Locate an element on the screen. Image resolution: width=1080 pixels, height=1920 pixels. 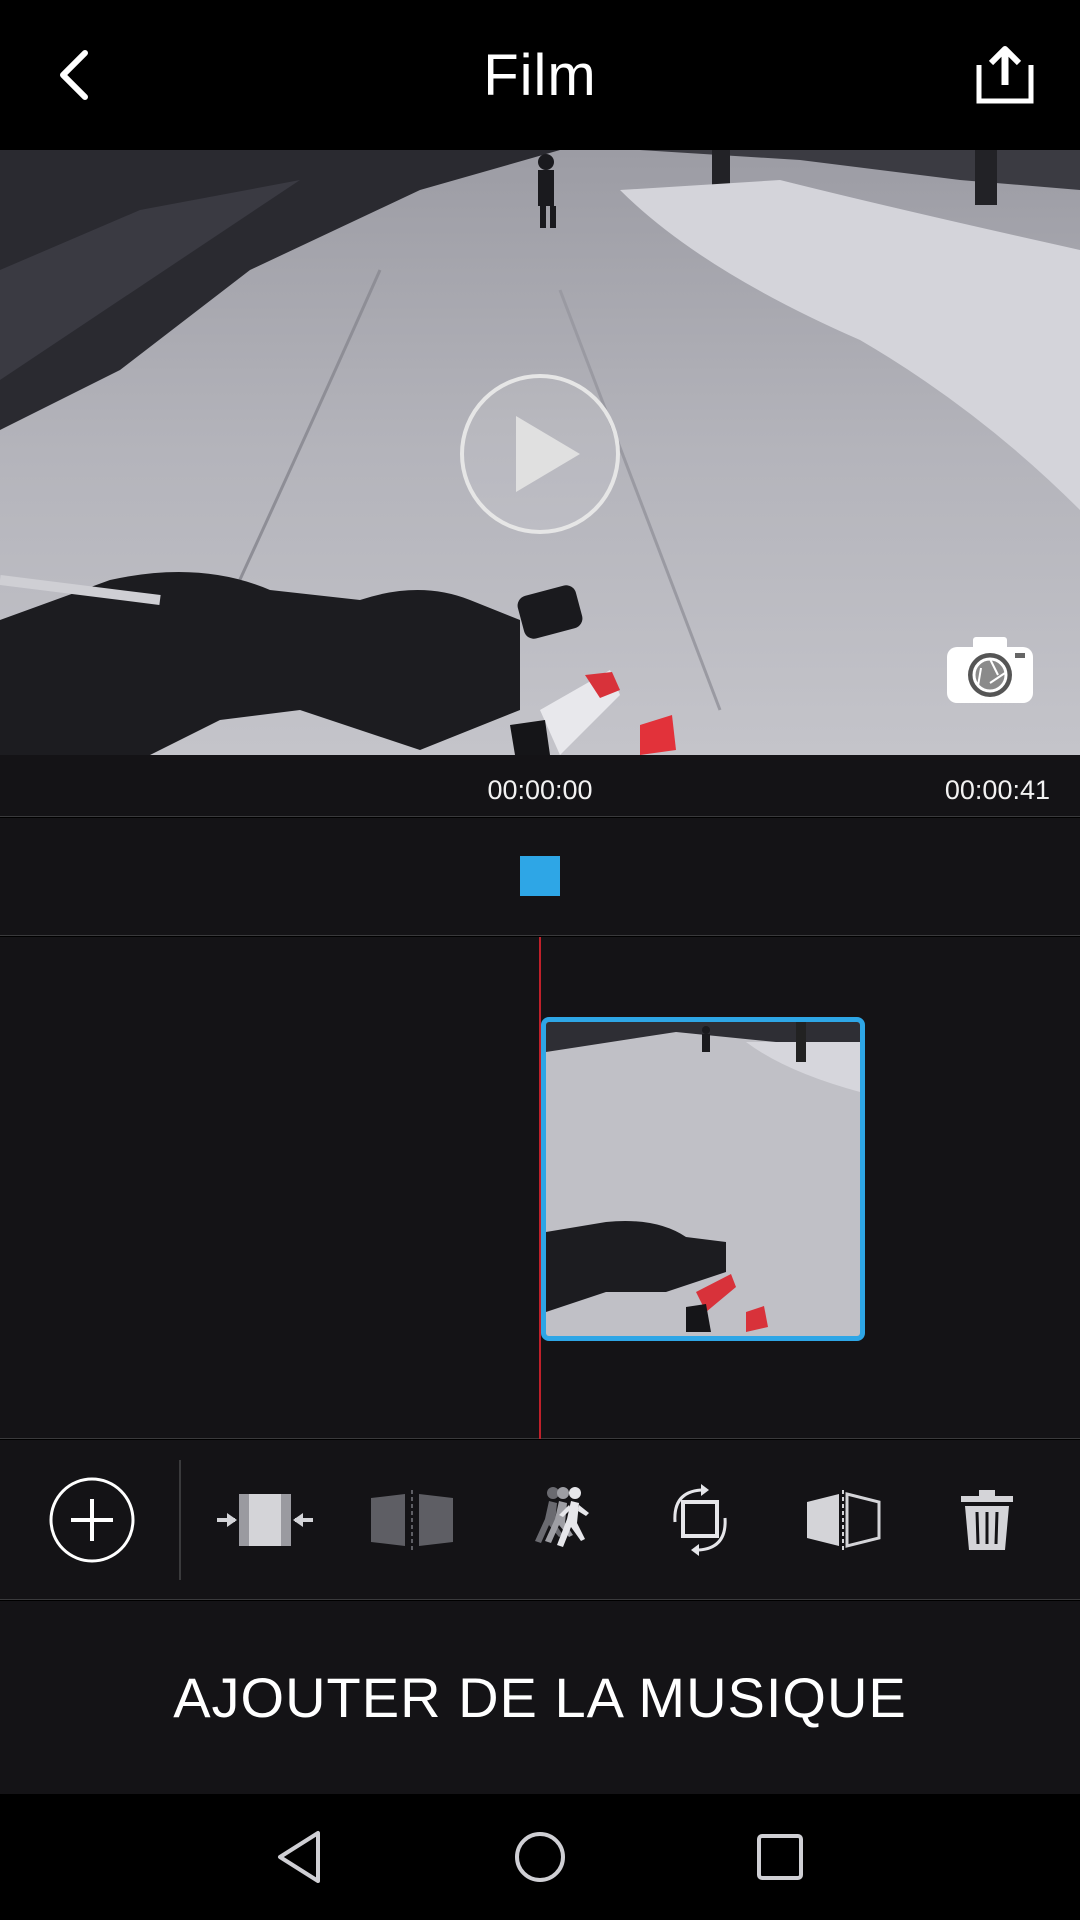
speed-button is located at coordinates (558, 1520).